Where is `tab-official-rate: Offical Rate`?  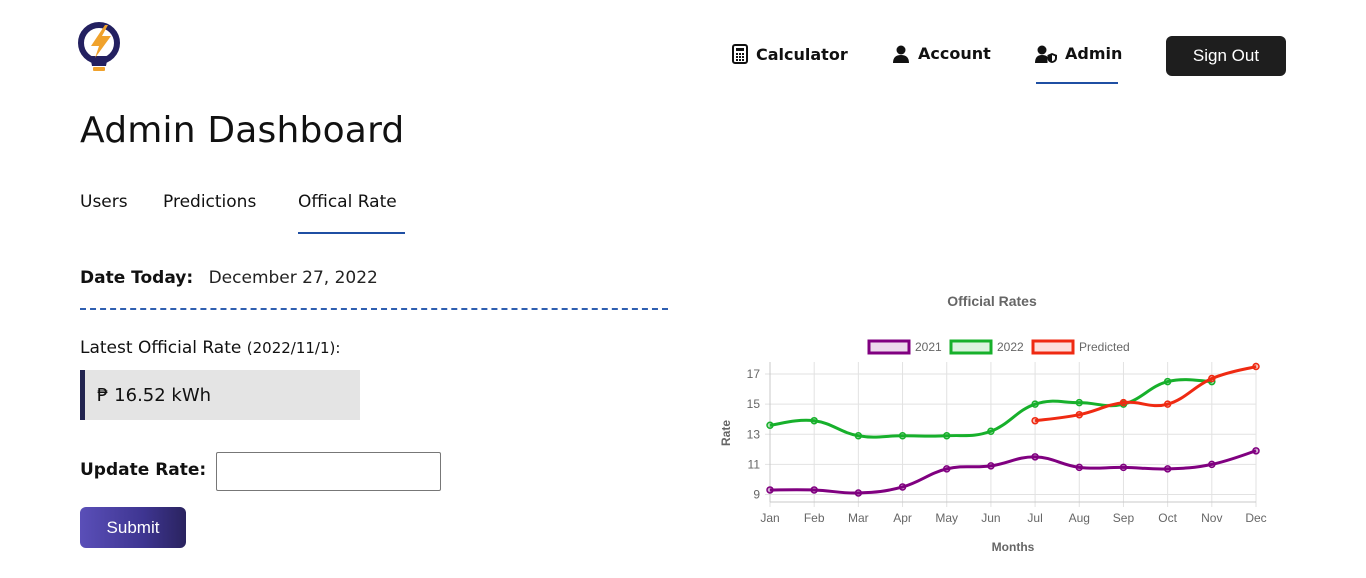
tab-official-rate: Offical Rate is located at coordinates (347, 202).